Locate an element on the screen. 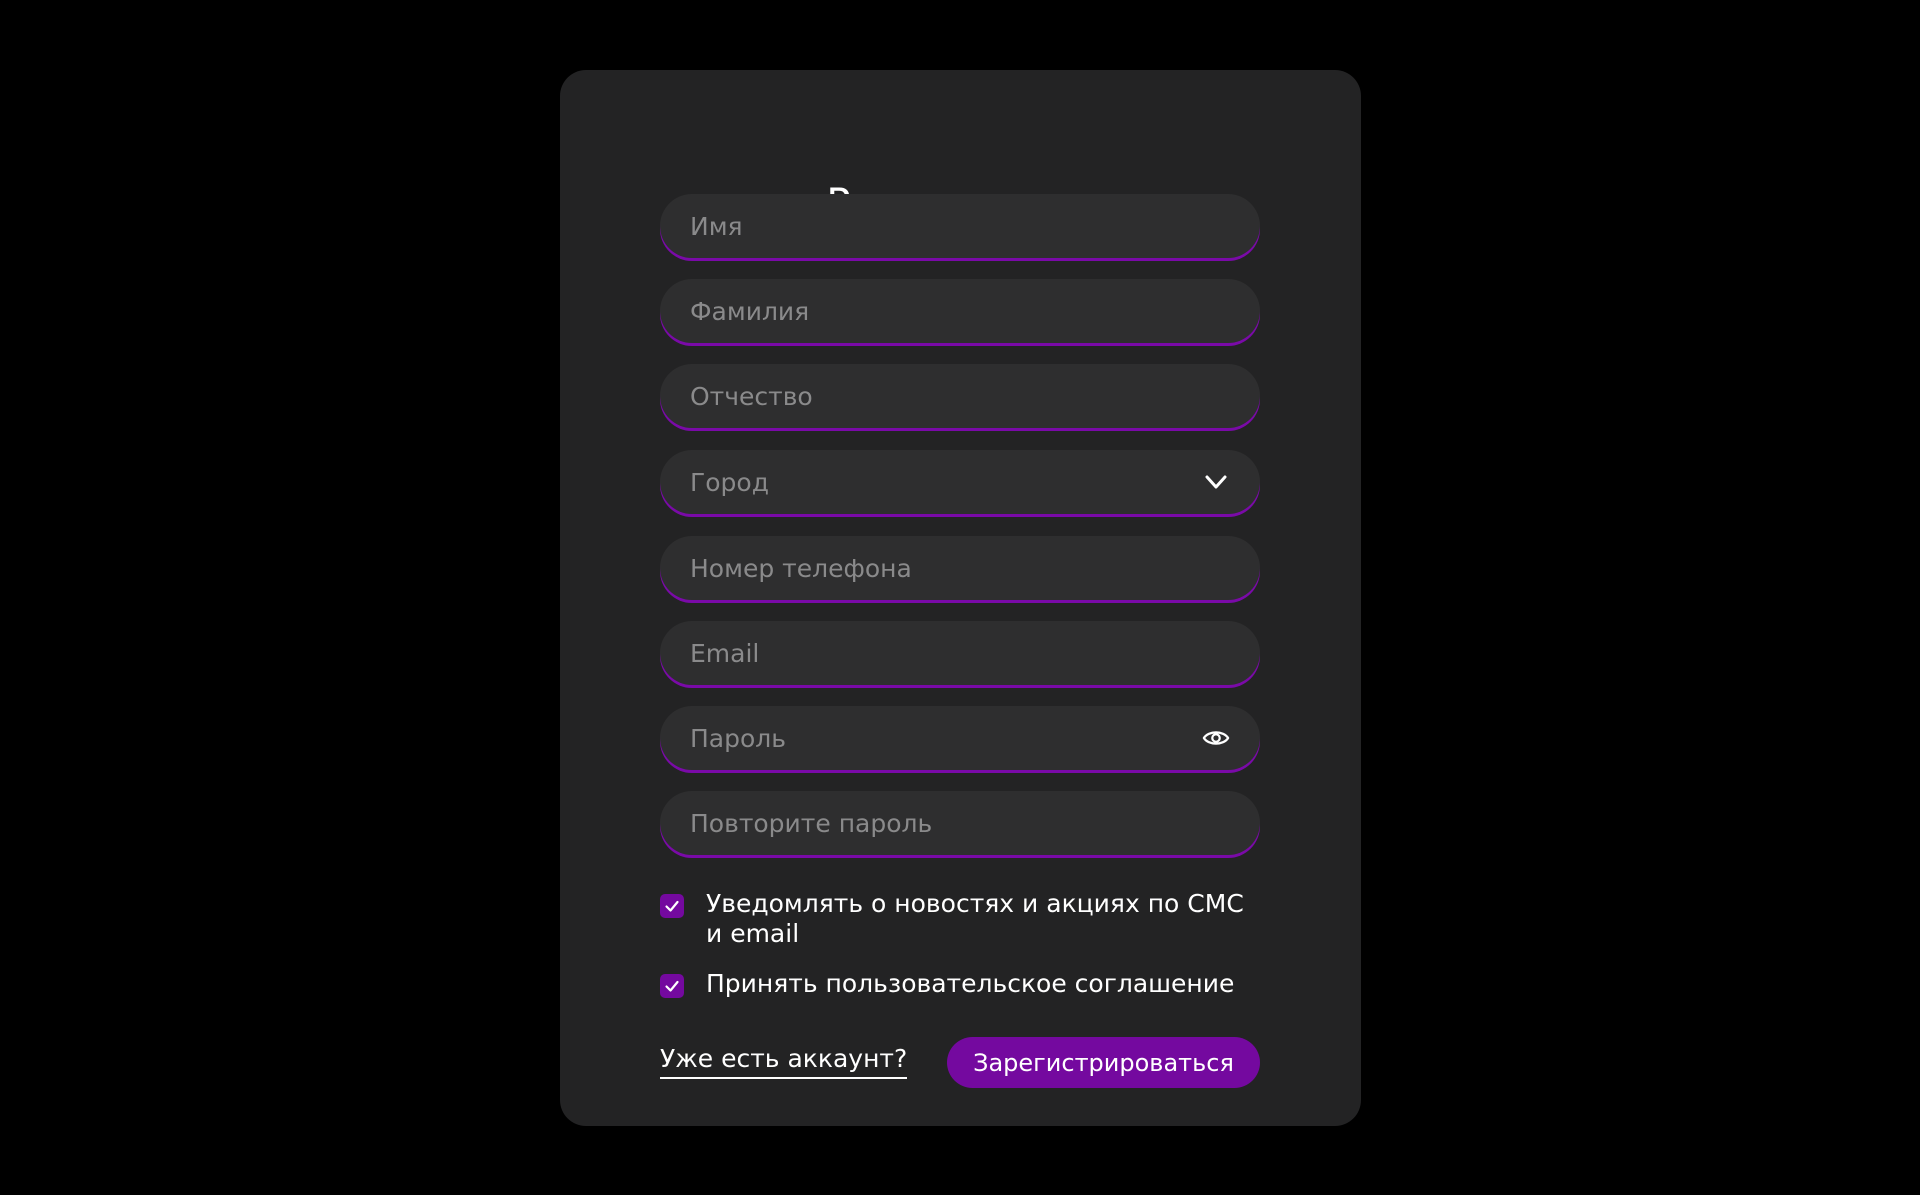 Image resolution: width=1920 pixels, height=1195 pixels. repeat-password-input is located at coordinates (930, 823).